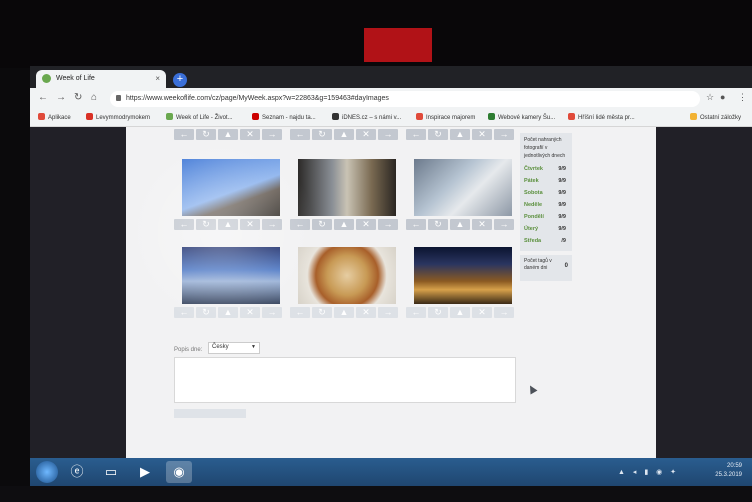 The image size is (752, 502). Describe the element at coordinates (180, 80) in the screenshot. I see `new-tab-button: +` at that location.